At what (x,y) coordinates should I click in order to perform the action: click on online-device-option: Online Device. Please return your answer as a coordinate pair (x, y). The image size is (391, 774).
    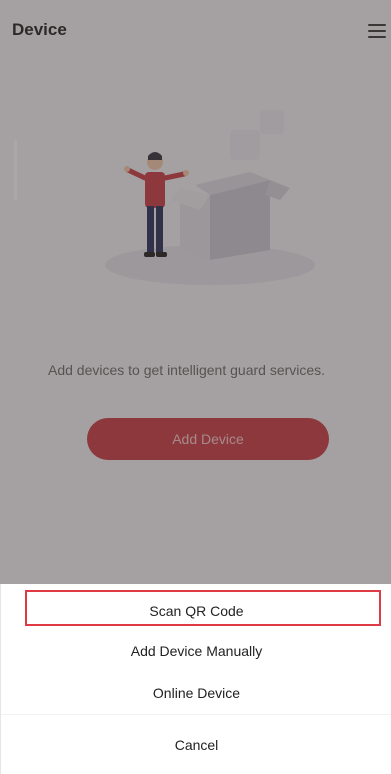
    Looking at the image, I should click on (196, 693).